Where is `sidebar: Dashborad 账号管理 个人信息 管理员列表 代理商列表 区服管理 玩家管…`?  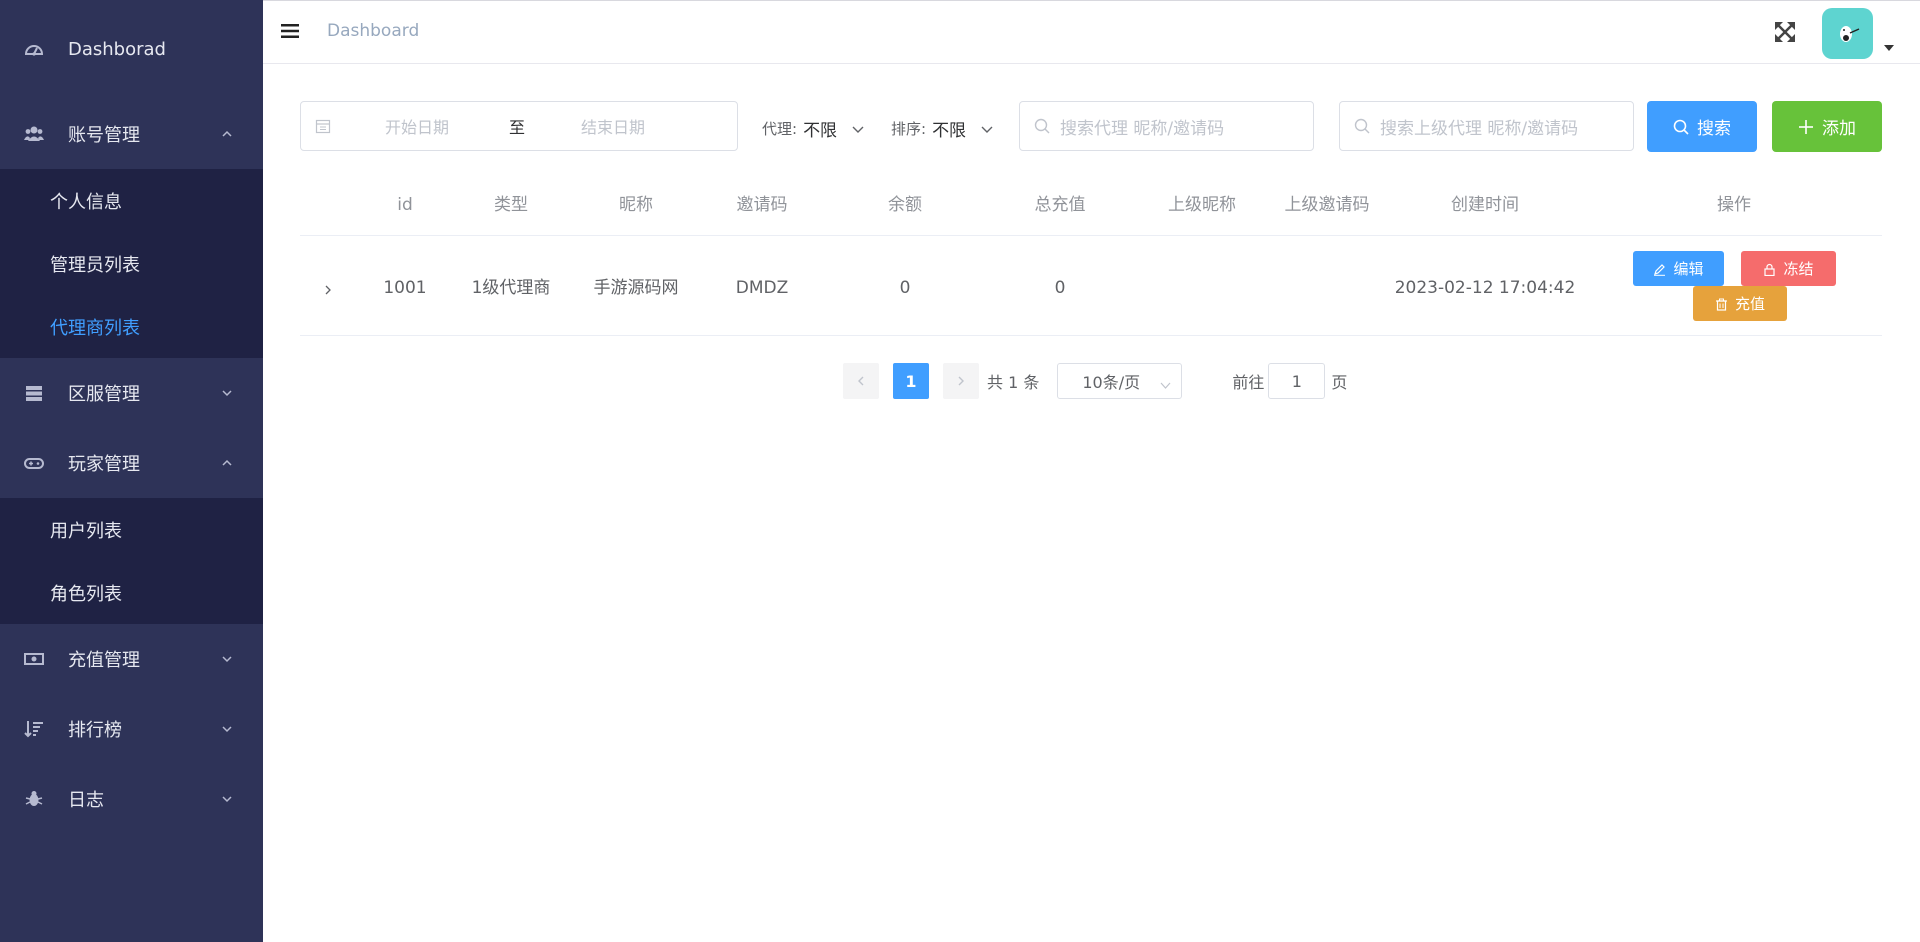
sidebar: Dashborad 账号管理 个人信息 管理员列表 代理商列表 区服管理 玩家管… is located at coordinates (131, 471).